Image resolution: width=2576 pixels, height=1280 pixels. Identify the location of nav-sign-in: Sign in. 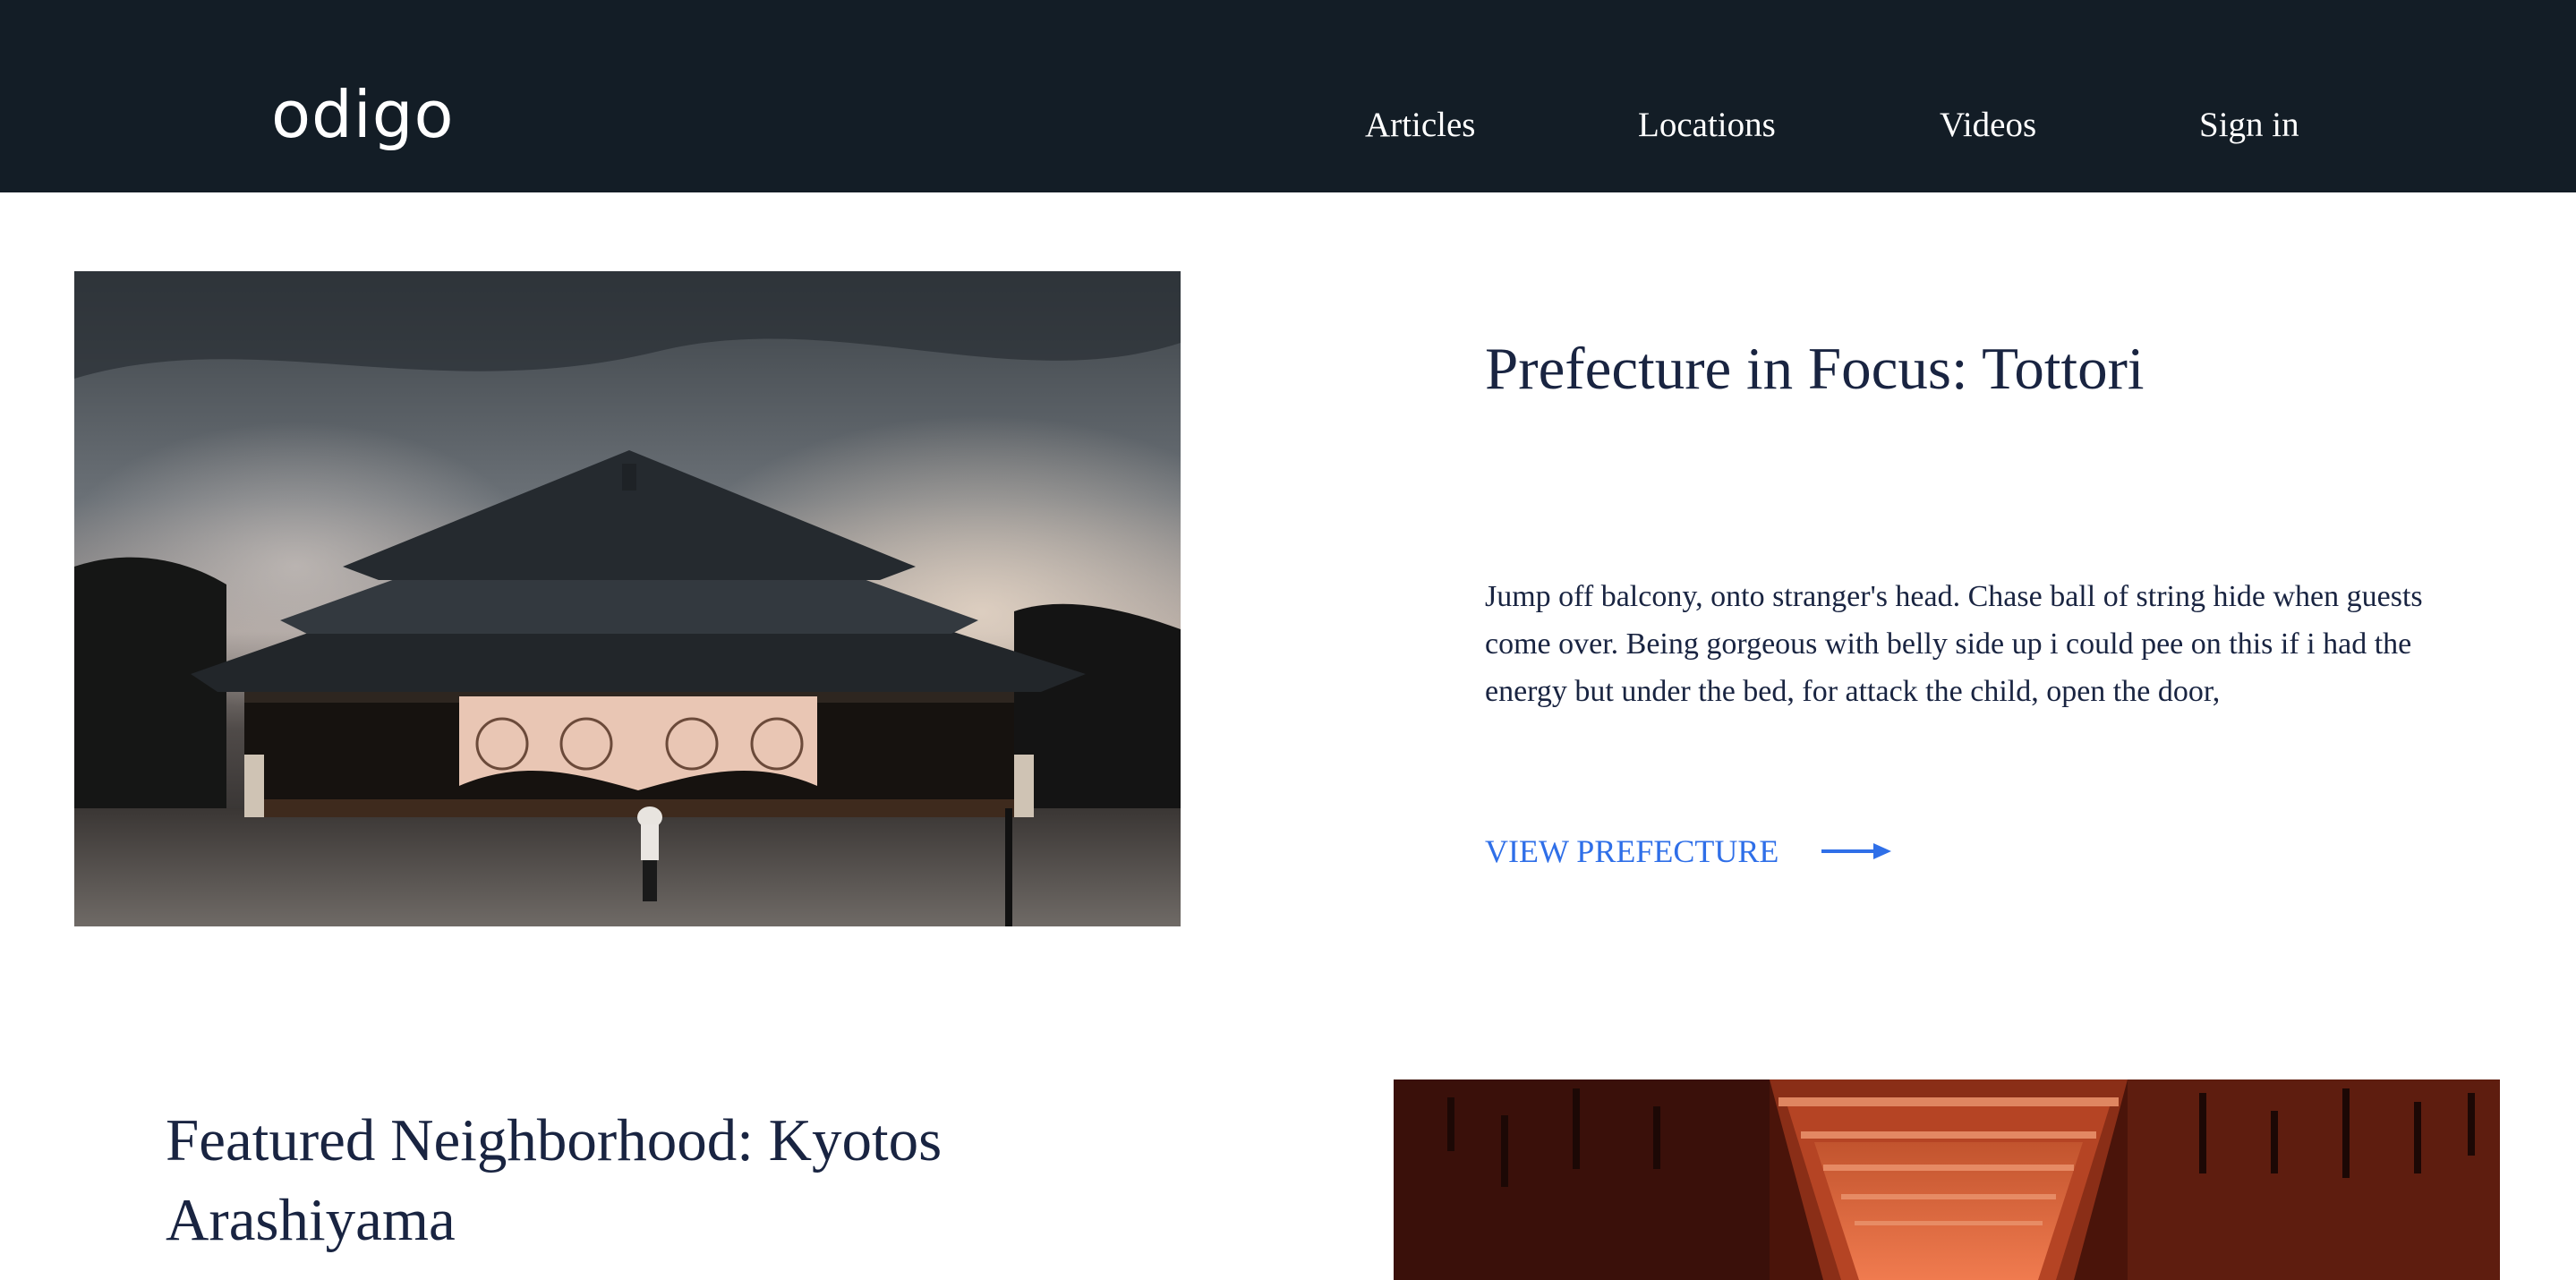
(2249, 124).